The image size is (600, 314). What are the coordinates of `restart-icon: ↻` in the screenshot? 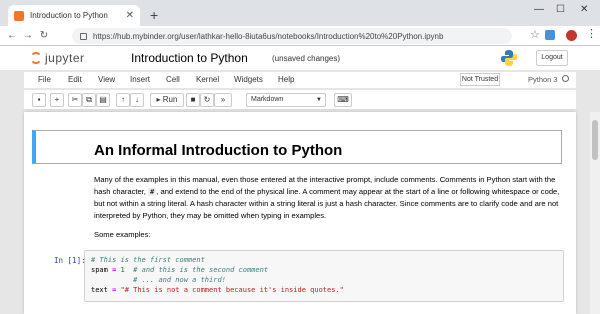 It's located at (207, 100).